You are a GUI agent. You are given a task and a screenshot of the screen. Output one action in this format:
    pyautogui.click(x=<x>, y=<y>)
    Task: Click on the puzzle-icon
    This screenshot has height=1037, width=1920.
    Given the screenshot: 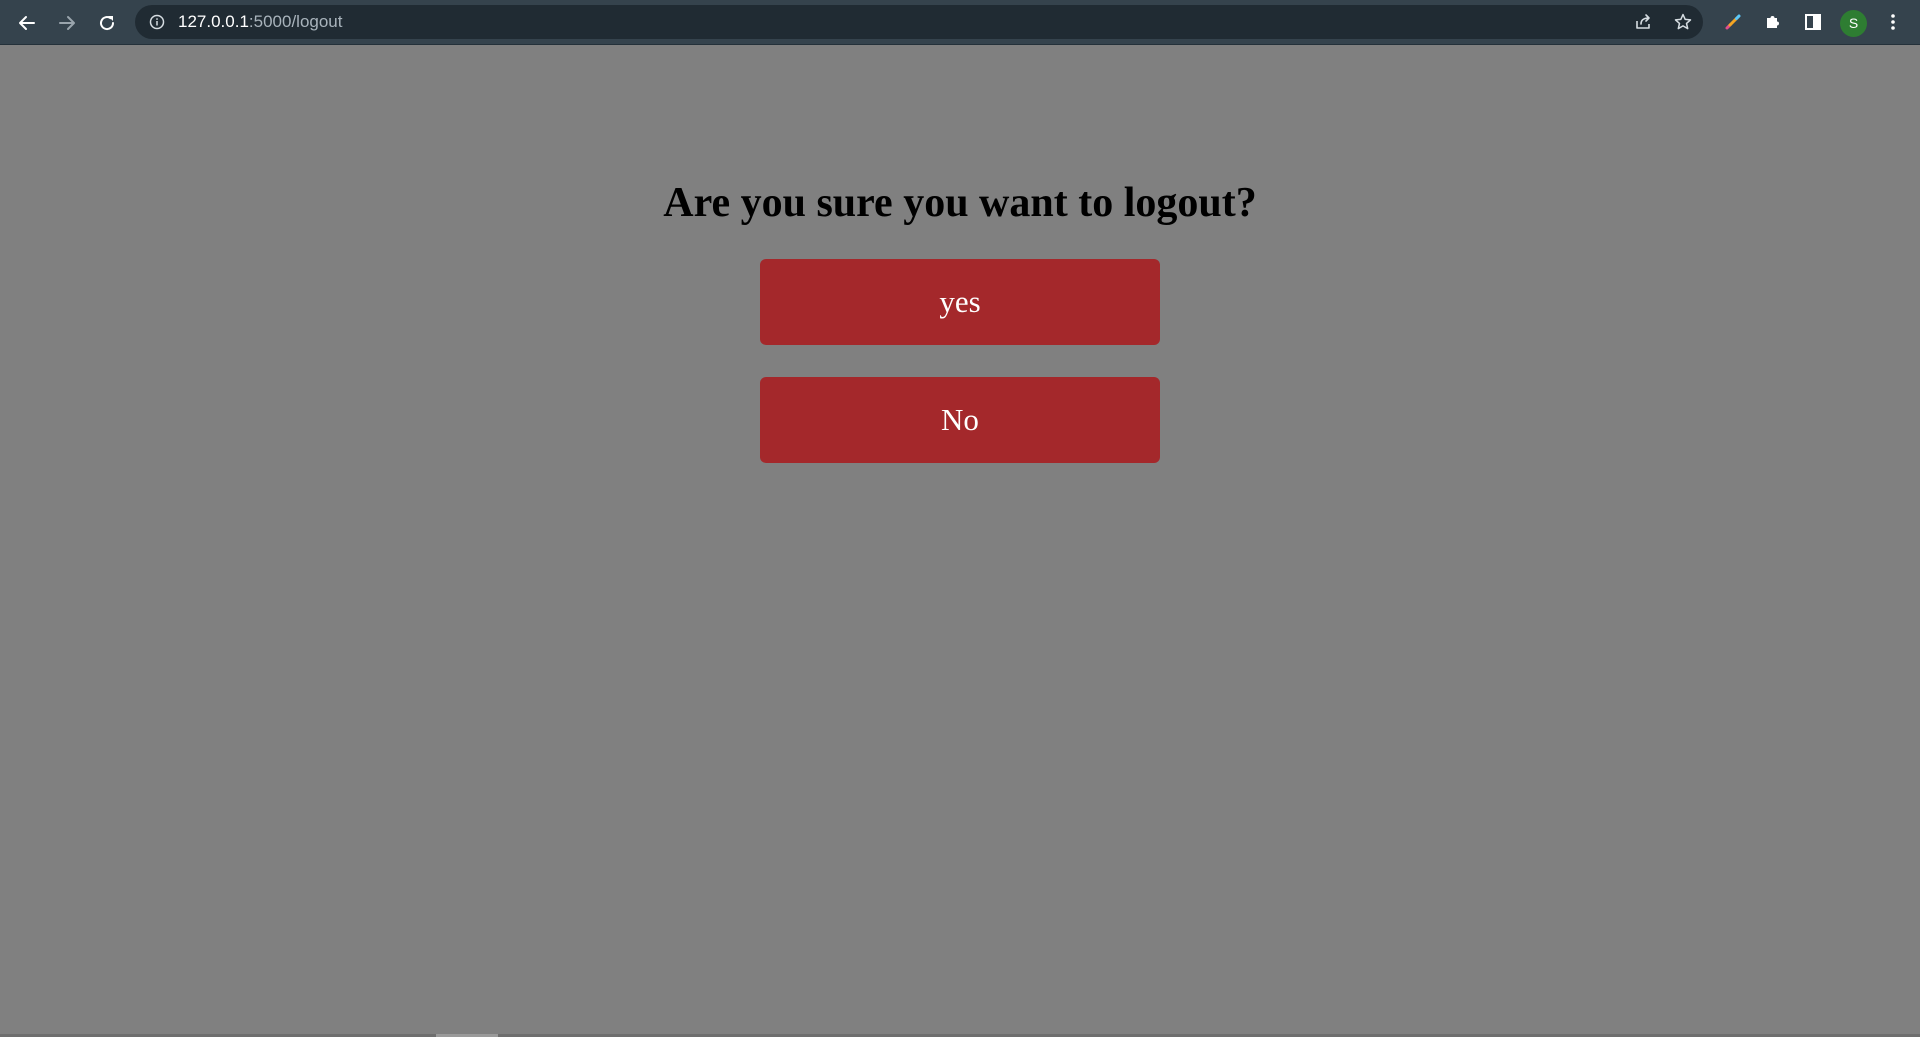 What is the action you would take?
    pyautogui.click(x=1773, y=22)
    